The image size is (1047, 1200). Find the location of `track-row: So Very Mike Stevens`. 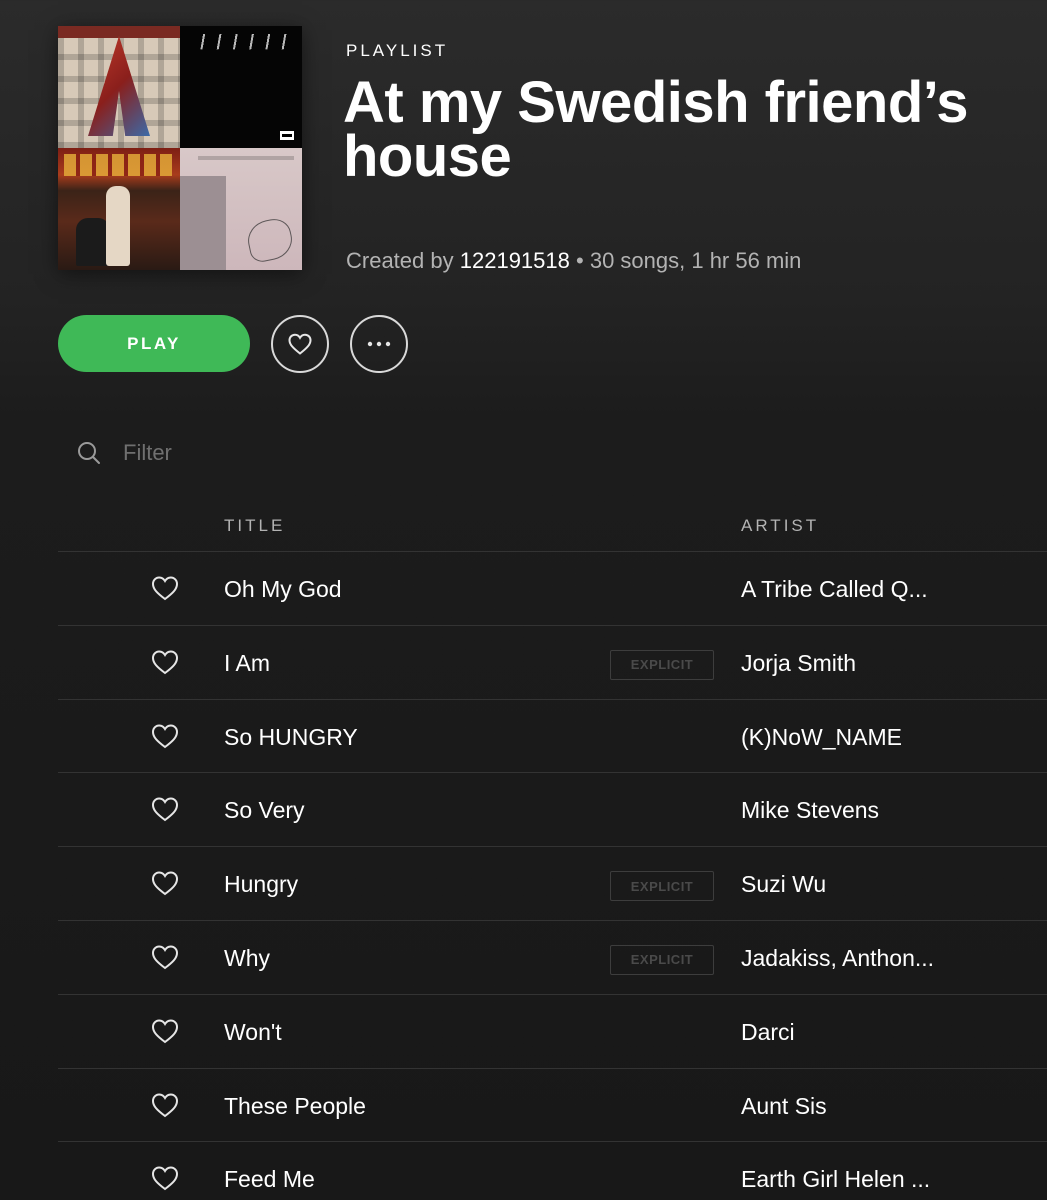

track-row: So Very Mike Stevens is located at coordinates (552, 810).